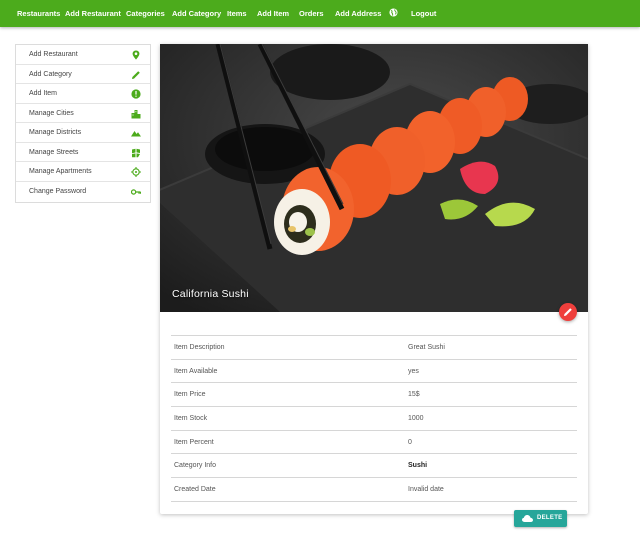 The height and width of the screenshot is (546, 640). What do you see at coordinates (60, 171) in the screenshot?
I see `sidebar-item-label: Manage Apartments` at bounding box center [60, 171].